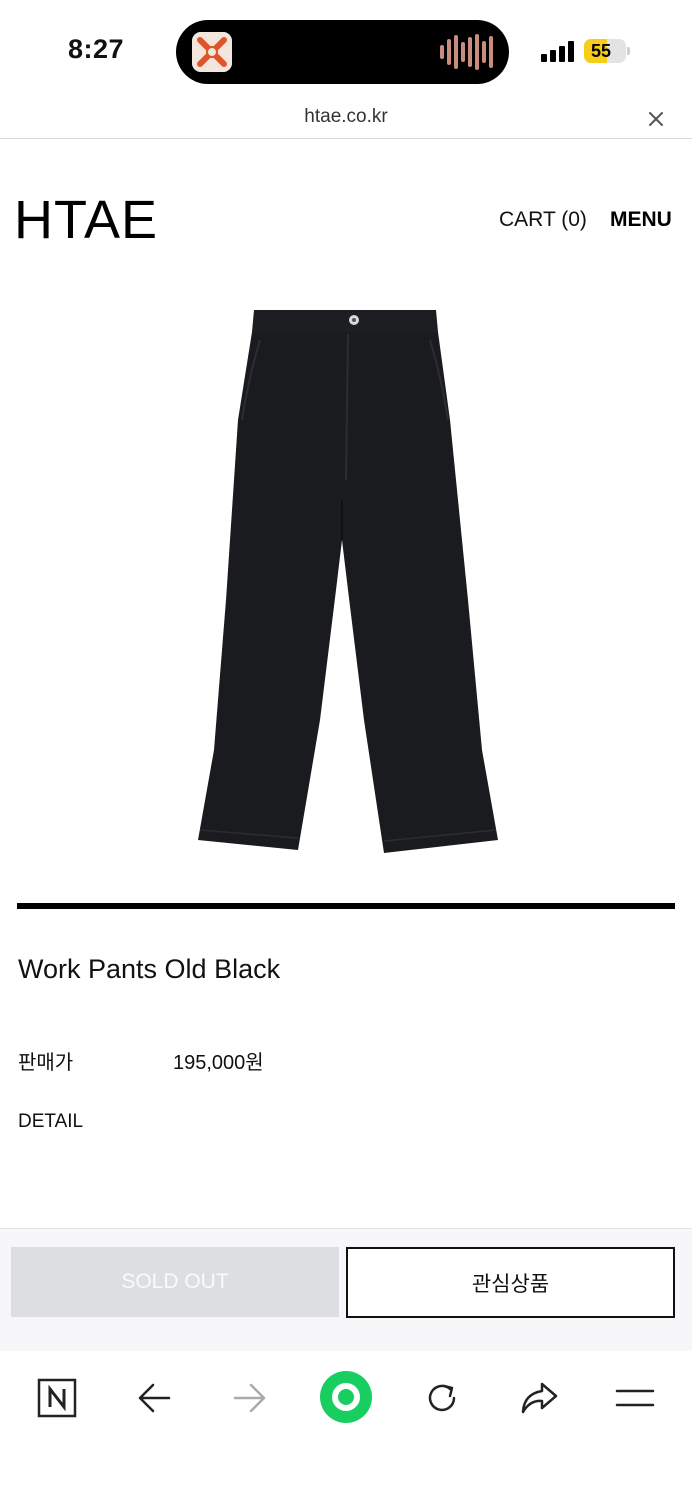 The image size is (692, 1500). What do you see at coordinates (46, 1063) in the screenshot?
I see `price-label: 판매가` at bounding box center [46, 1063].